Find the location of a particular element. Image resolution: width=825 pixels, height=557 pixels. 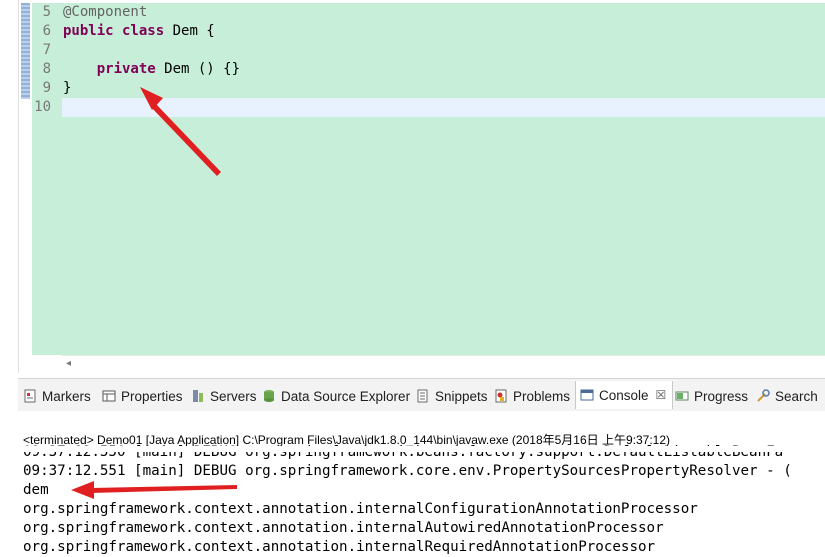

tab-label: Data Source Explorer is located at coordinates (346, 396).